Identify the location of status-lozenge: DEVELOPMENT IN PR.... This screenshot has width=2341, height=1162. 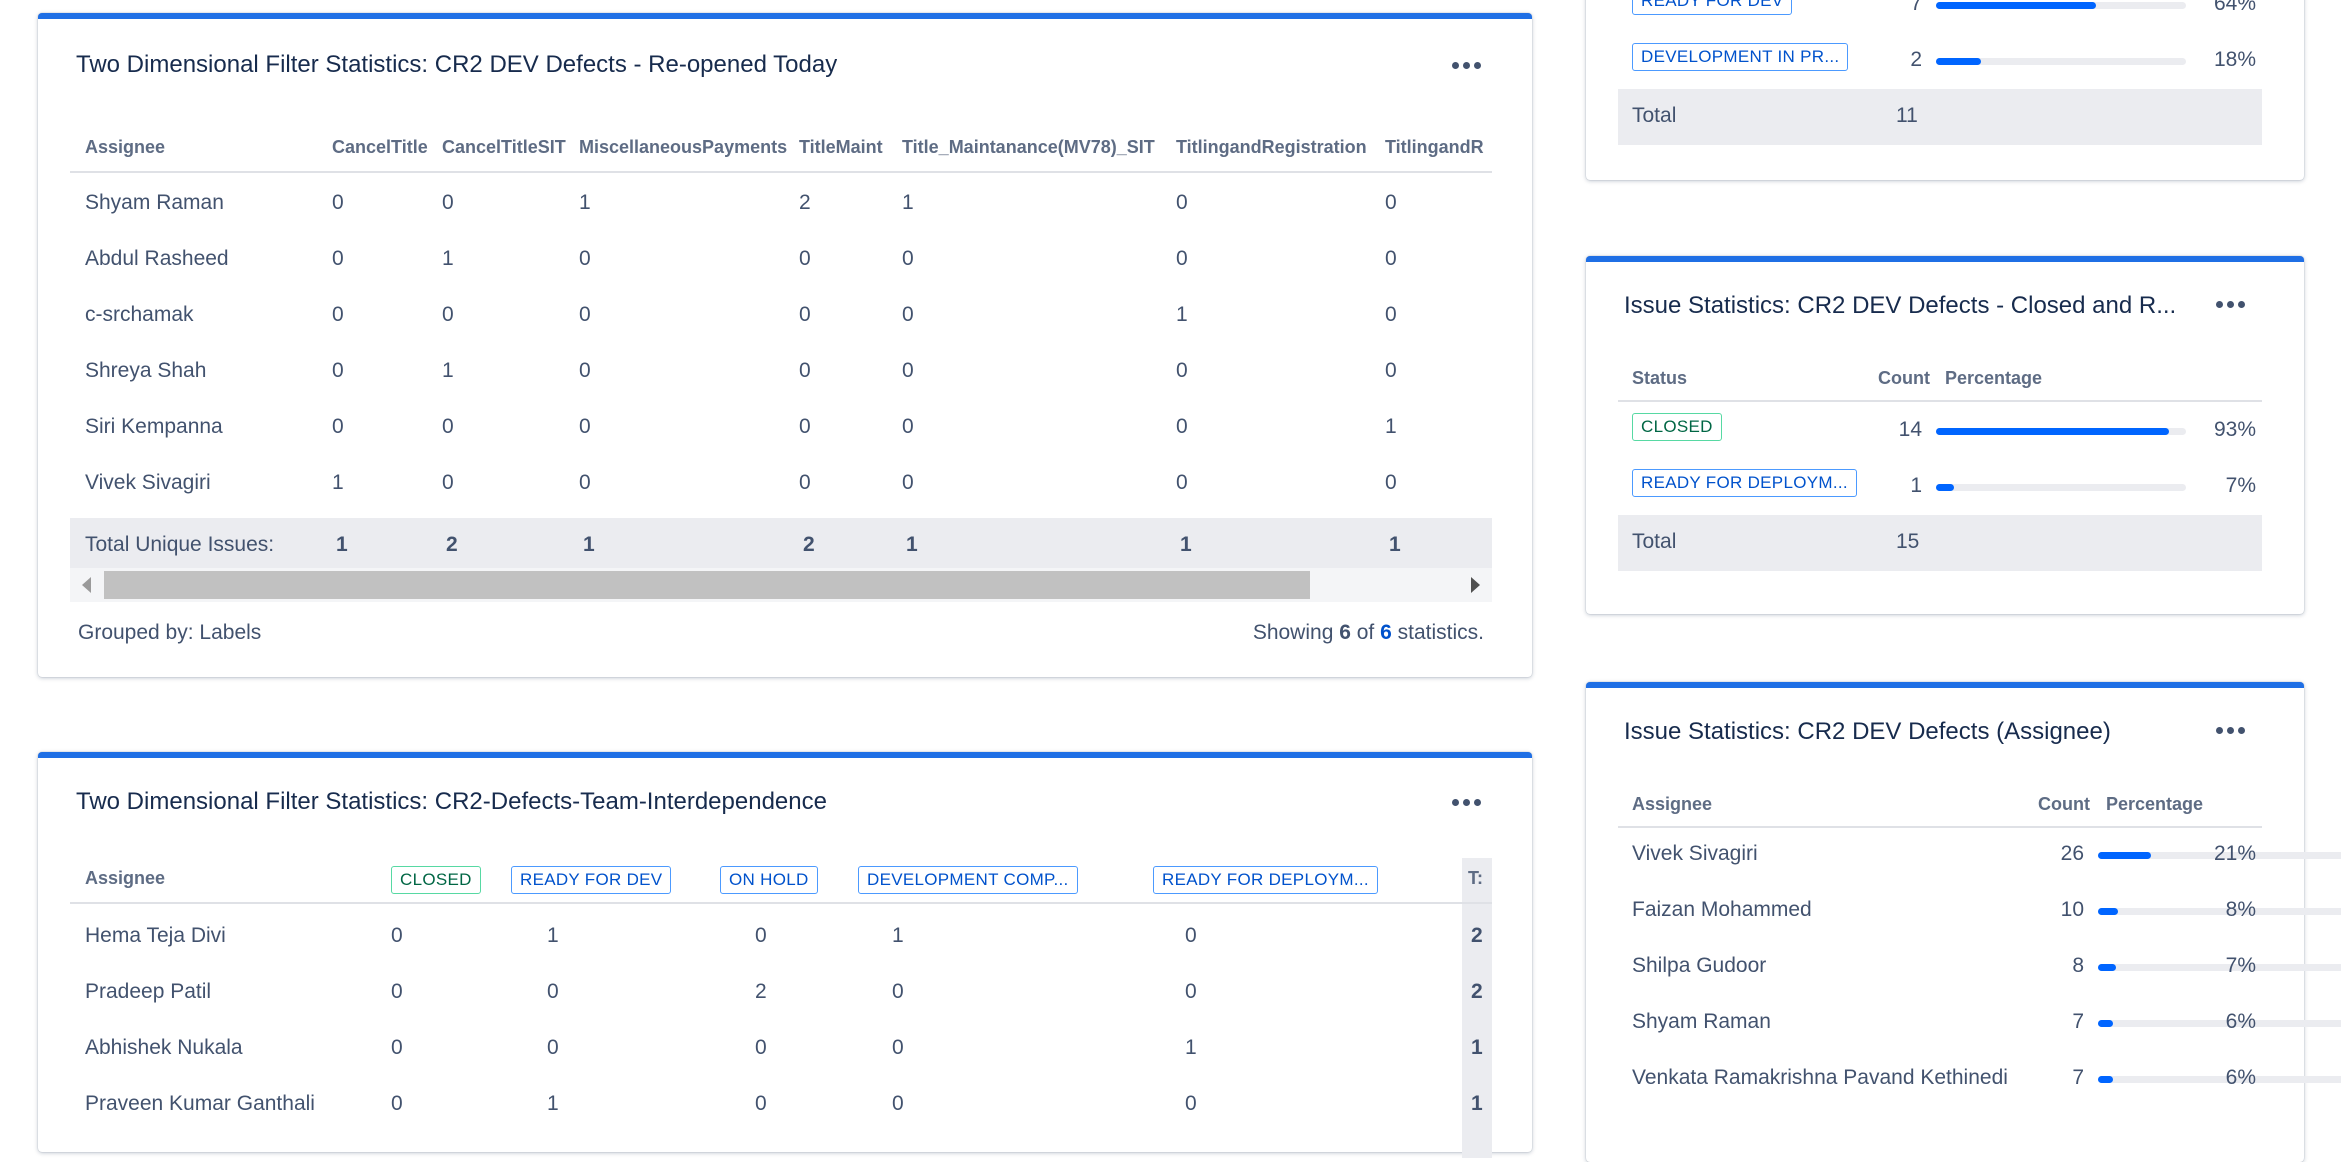
(1740, 57).